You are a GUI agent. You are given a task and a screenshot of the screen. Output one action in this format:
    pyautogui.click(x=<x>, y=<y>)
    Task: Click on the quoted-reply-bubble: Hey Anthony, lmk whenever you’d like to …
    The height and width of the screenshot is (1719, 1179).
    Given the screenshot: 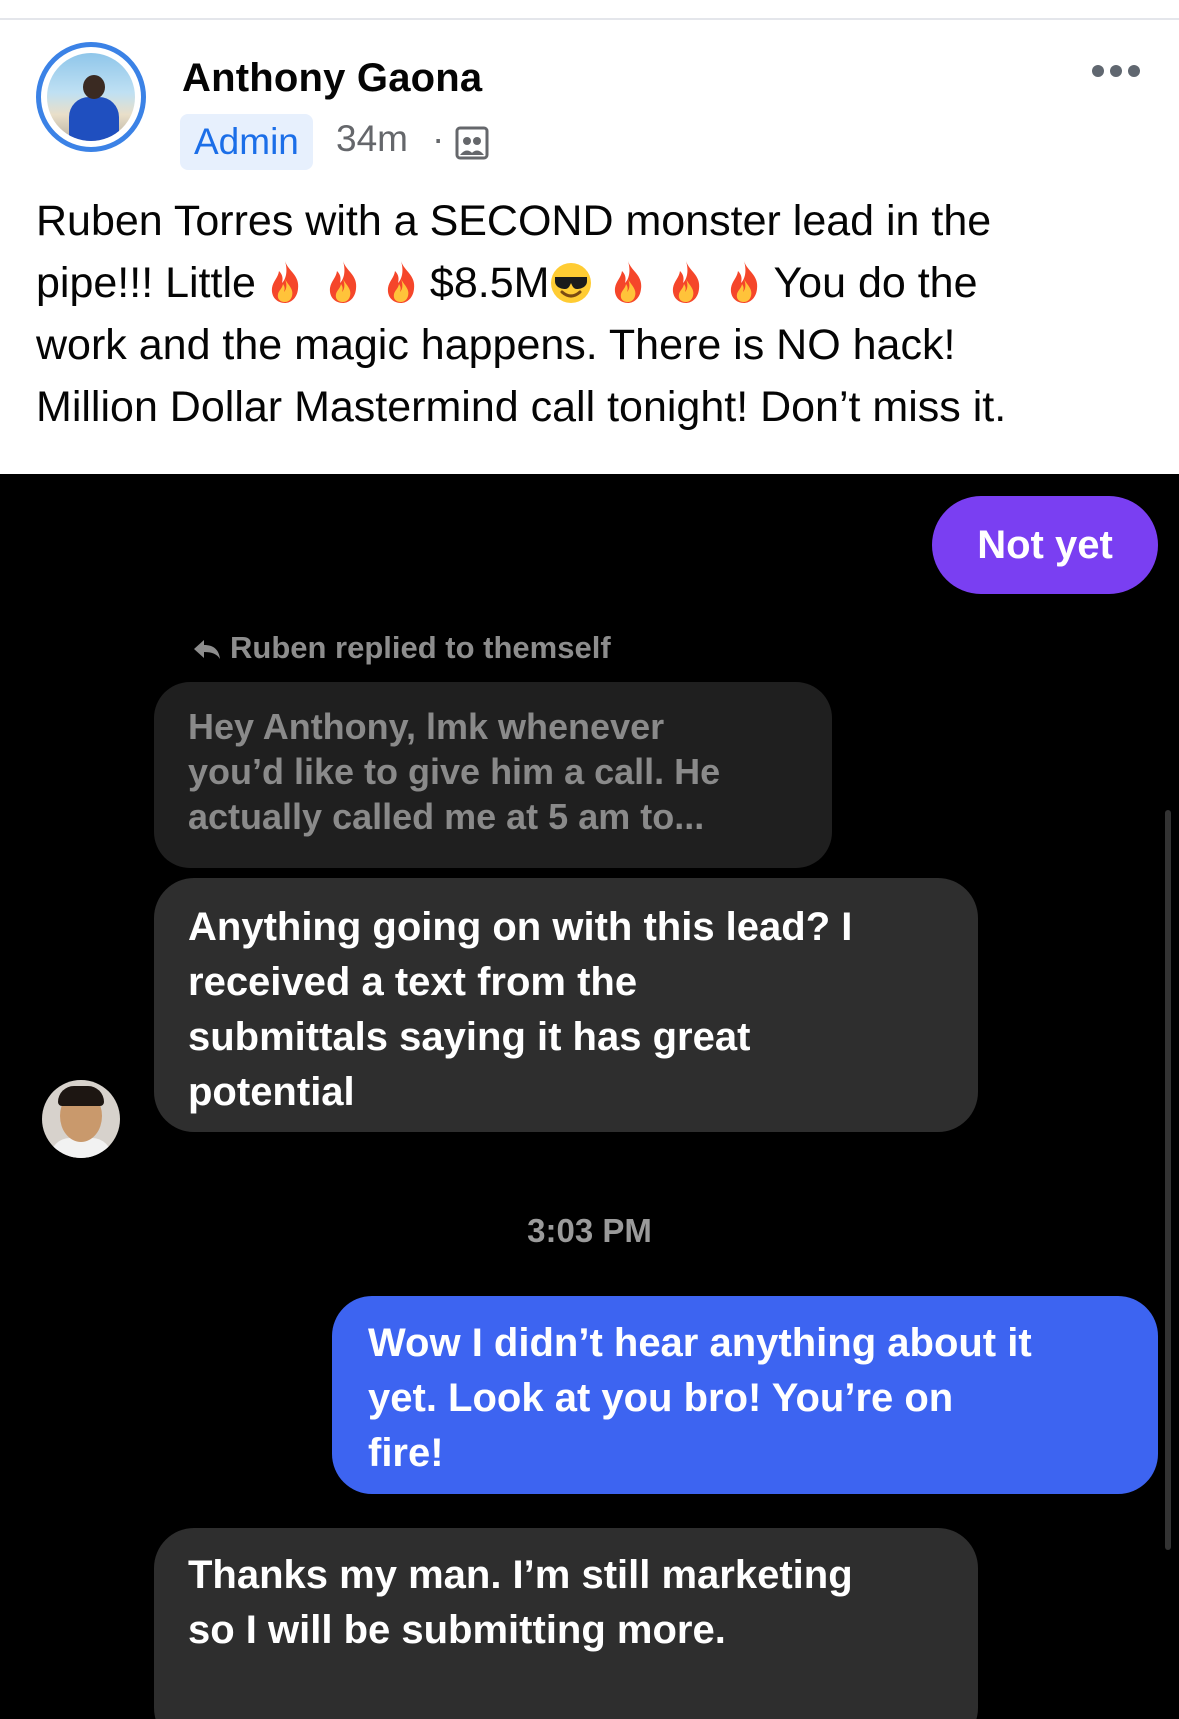 What is the action you would take?
    pyautogui.click(x=493, y=775)
    